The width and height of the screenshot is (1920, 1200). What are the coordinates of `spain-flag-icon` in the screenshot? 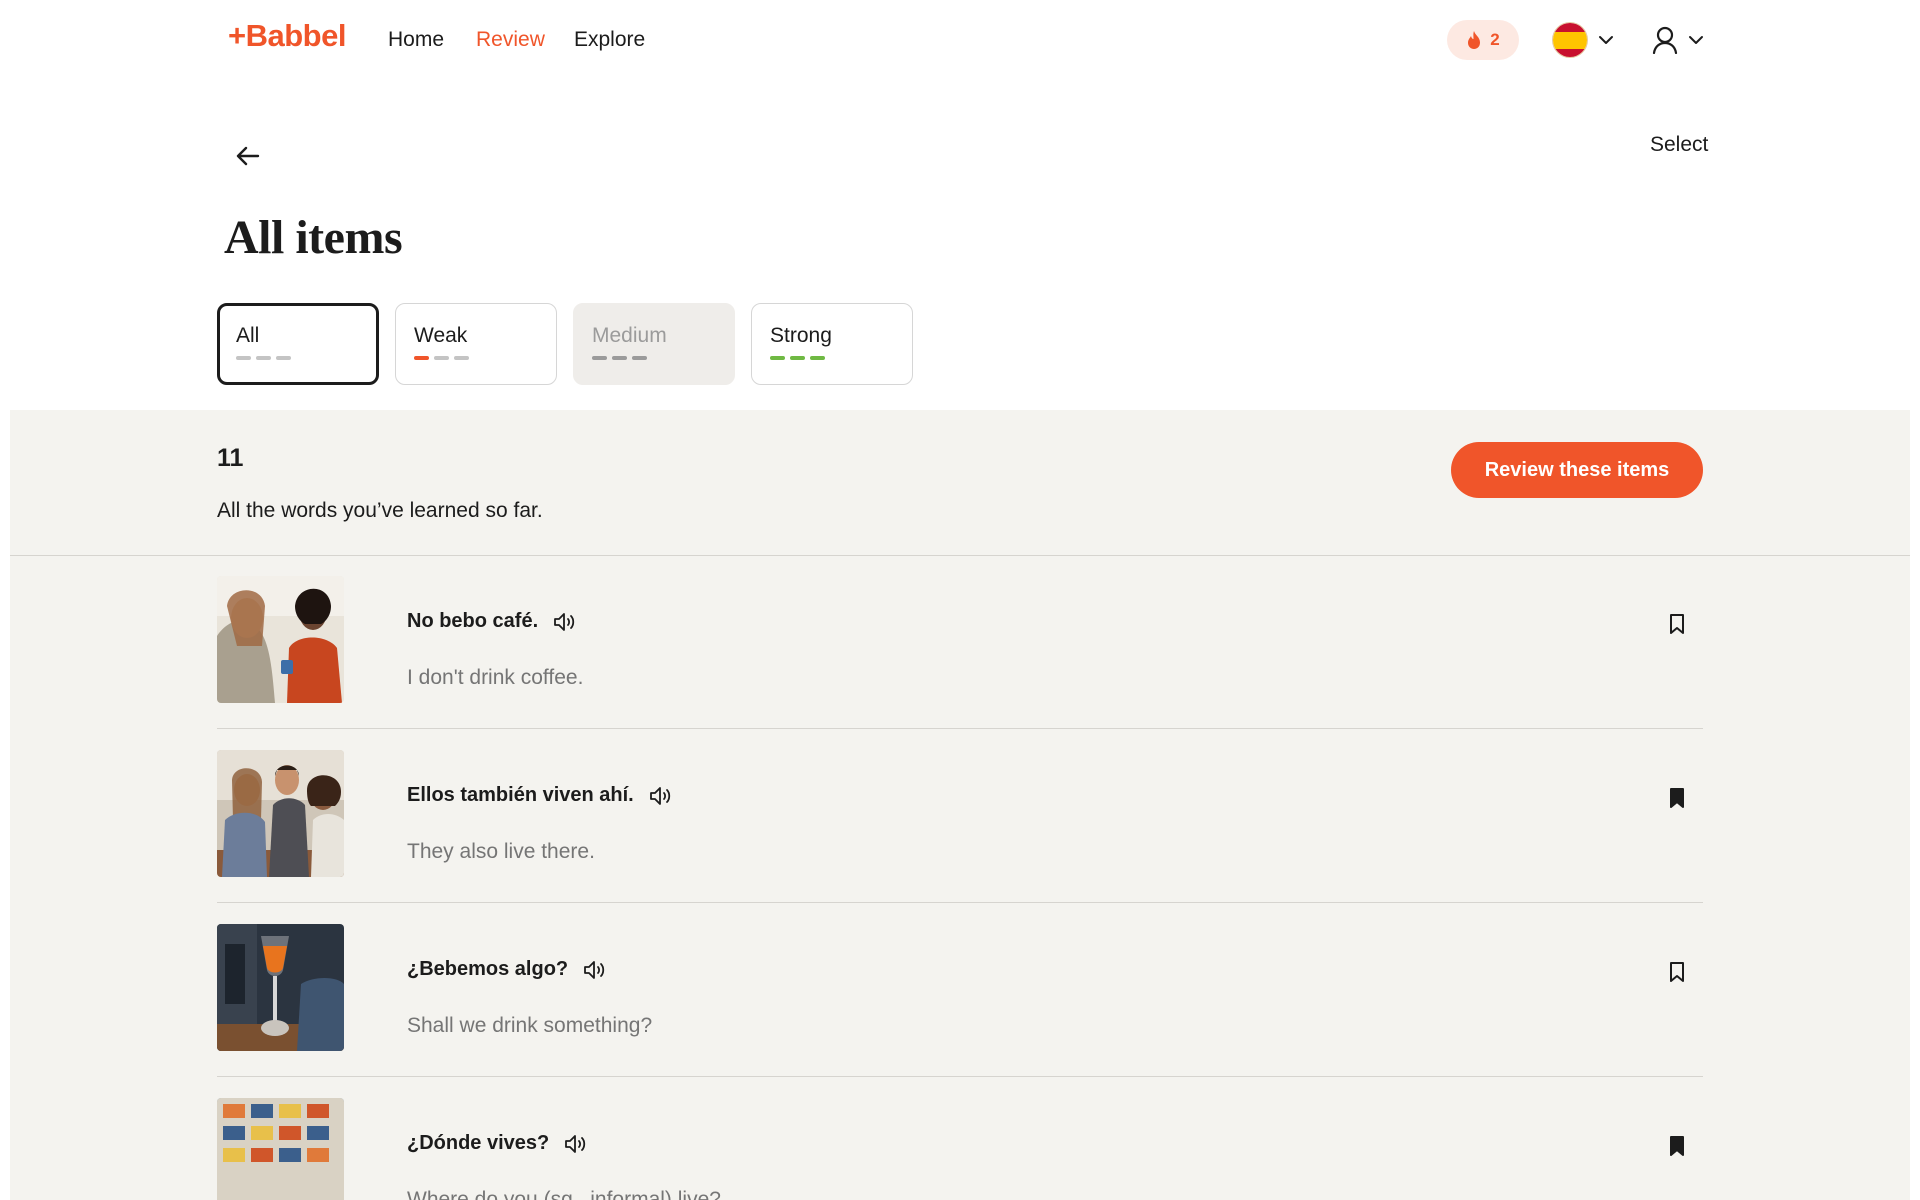 It's located at (1570, 40).